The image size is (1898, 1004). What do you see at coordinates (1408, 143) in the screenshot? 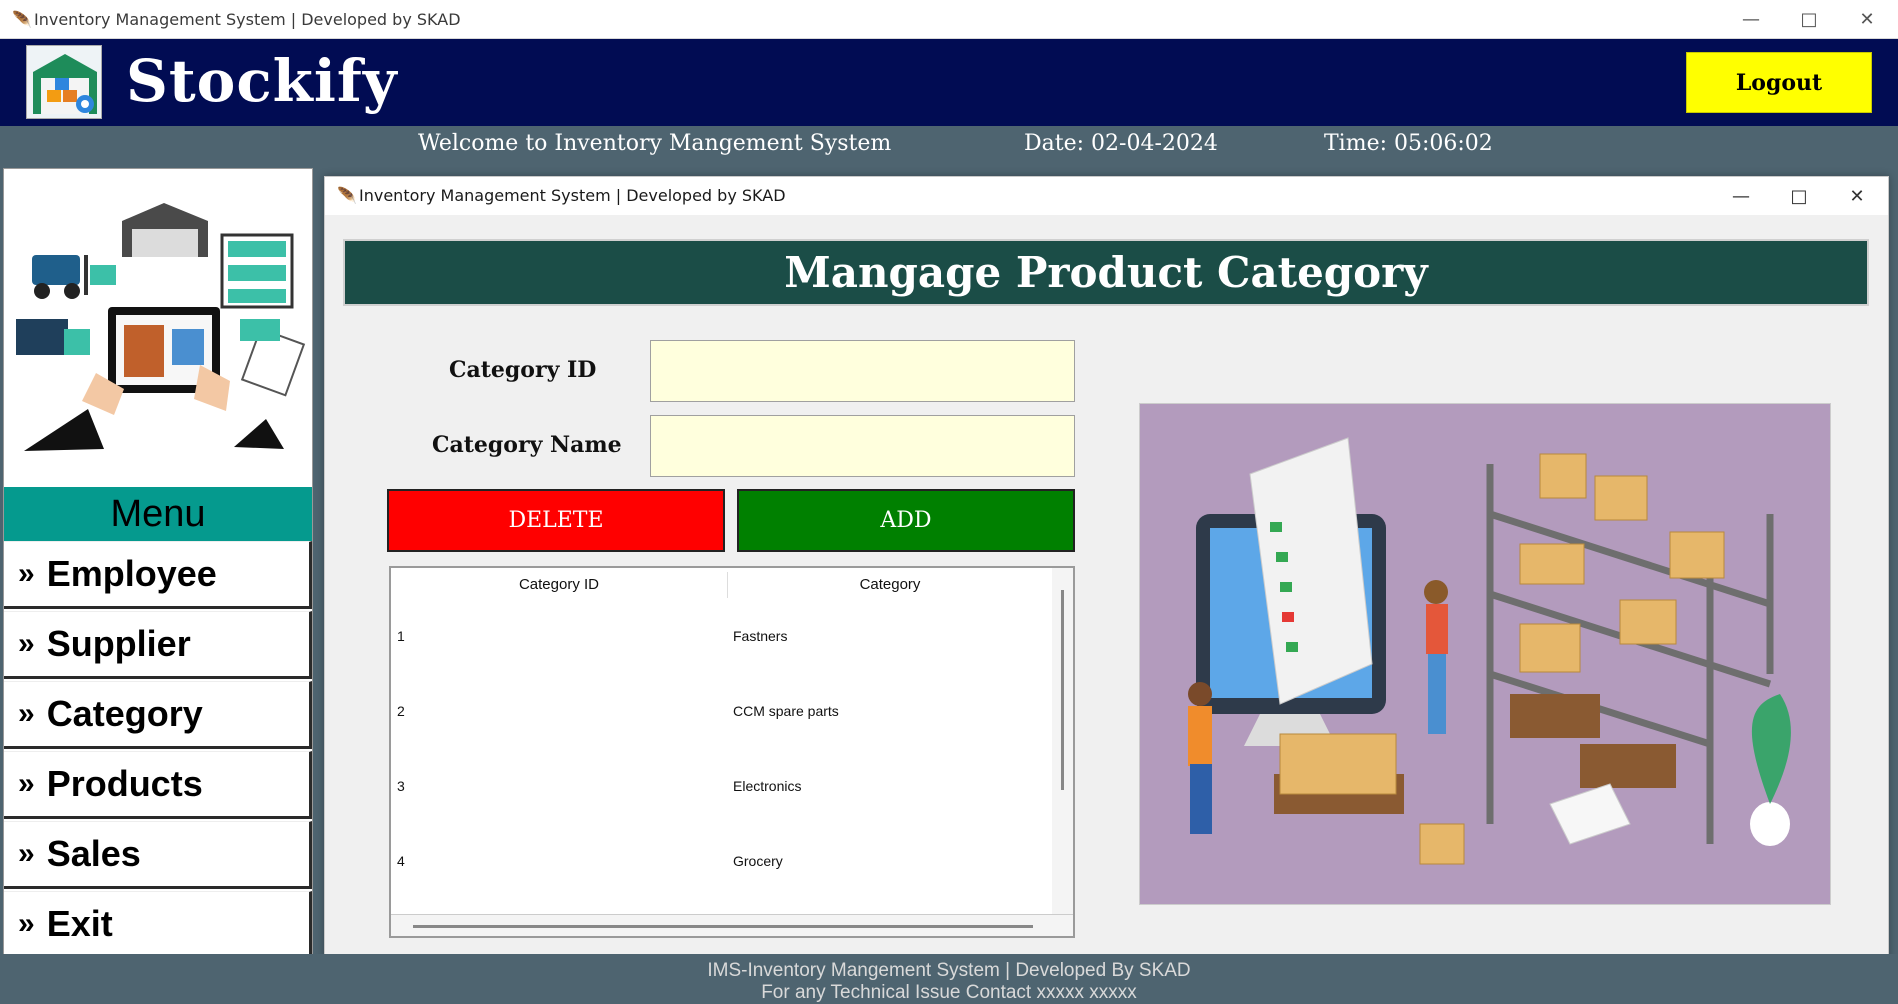
I see `time-text: Time: 05:06:02` at bounding box center [1408, 143].